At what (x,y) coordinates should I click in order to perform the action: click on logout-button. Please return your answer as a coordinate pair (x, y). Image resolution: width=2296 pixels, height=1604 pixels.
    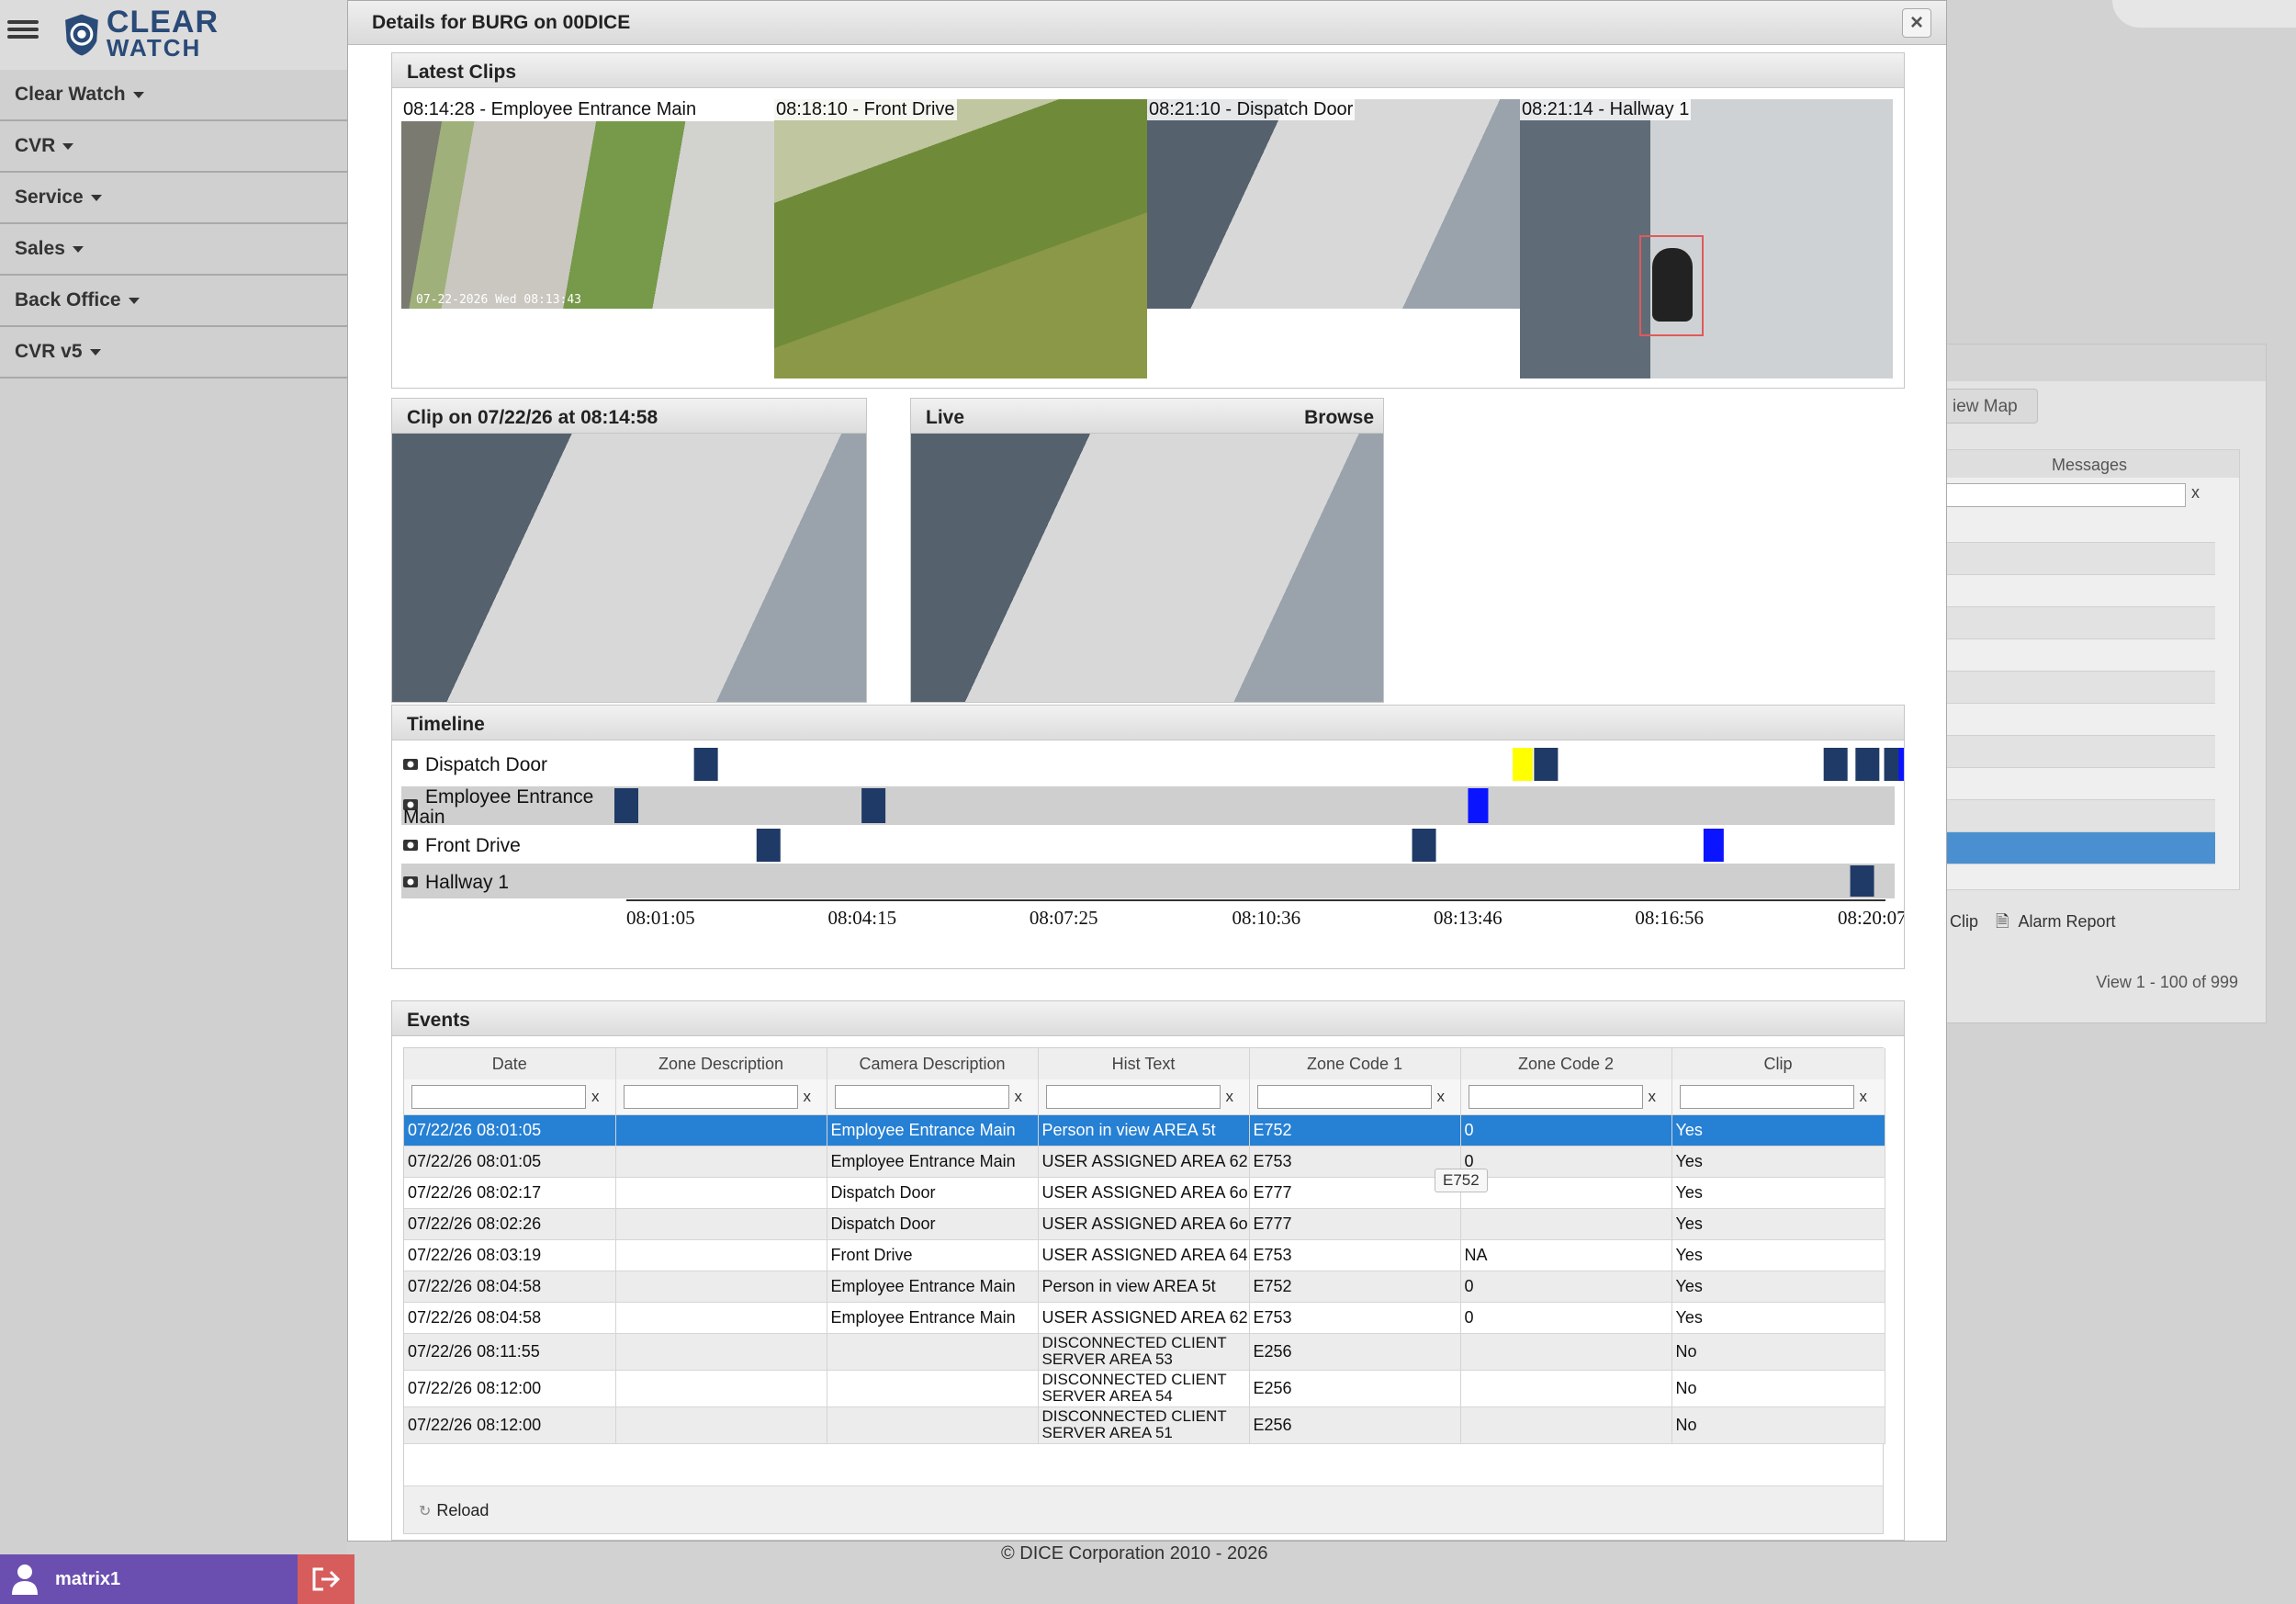
    Looking at the image, I should click on (326, 1579).